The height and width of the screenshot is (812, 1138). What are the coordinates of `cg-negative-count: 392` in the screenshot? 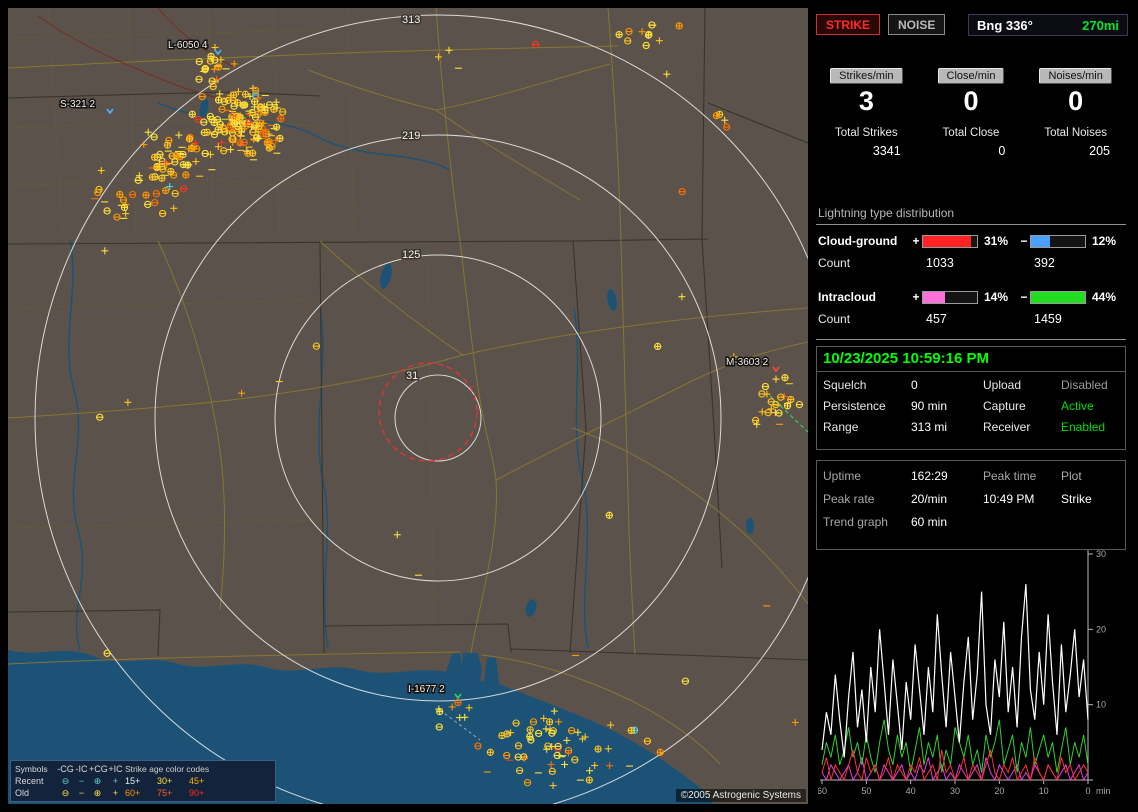 It's located at (1044, 263).